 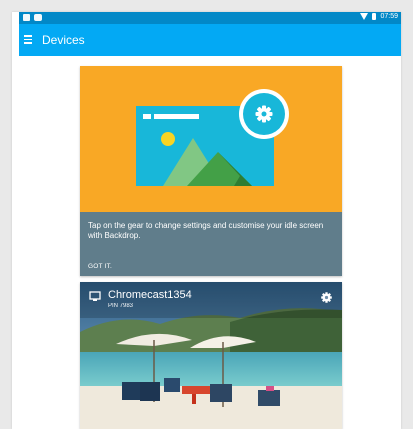 I want to click on wifi-icon, so click(x=364, y=16).